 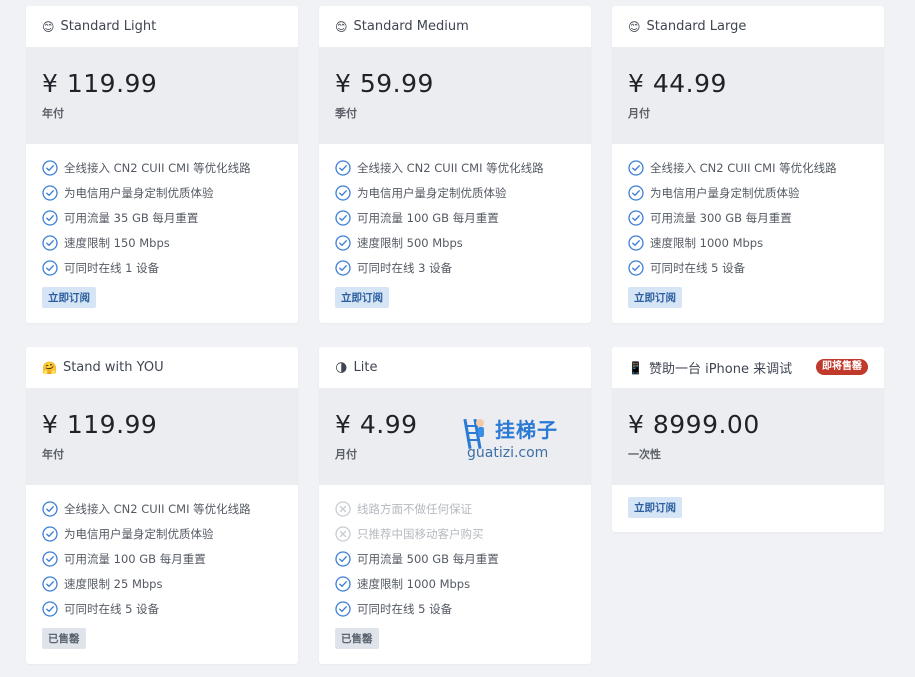 What do you see at coordinates (635, 367) in the screenshot?
I see `plan-emoji-icon: 📱` at bounding box center [635, 367].